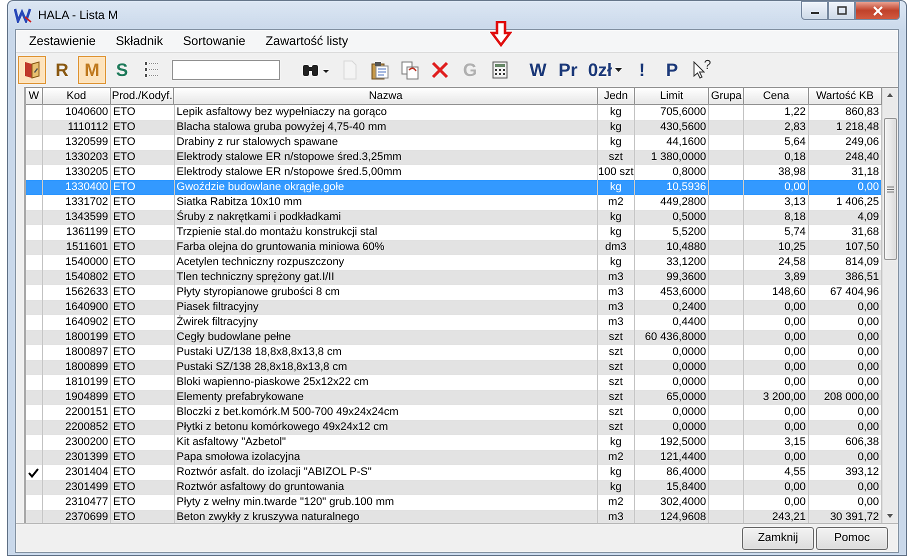 The width and height of the screenshot is (909, 560). What do you see at coordinates (454, 516) in the screenshot?
I see `table-row: 2370699 ETO Beton zwykły z kruszywa naturalnego m3 124,9608 243,21 30 391,72` at bounding box center [454, 516].